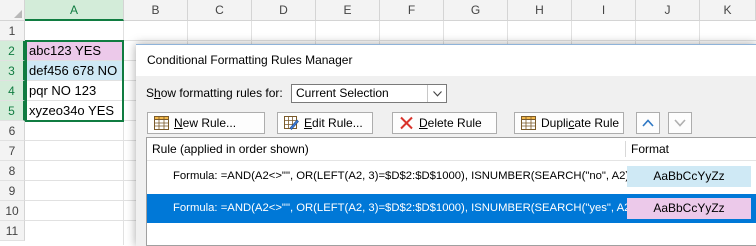 The height and width of the screenshot is (246, 756). What do you see at coordinates (12, 171) in the screenshot?
I see `row-header-8: 8` at bounding box center [12, 171].